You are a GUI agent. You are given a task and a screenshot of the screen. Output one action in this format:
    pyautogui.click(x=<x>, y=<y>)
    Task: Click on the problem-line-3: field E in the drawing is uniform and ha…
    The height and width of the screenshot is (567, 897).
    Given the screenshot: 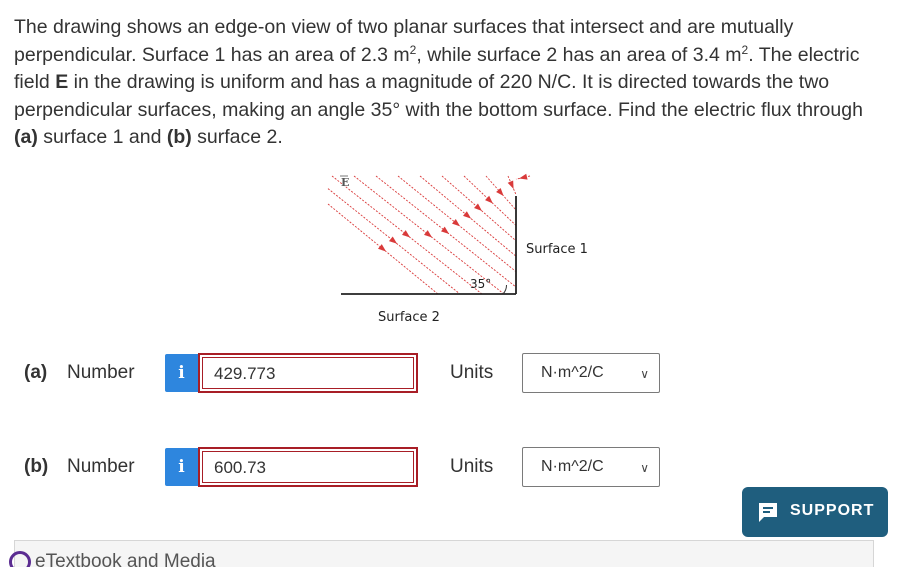 What is the action you would take?
    pyautogui.click(x=422, y=82)
    